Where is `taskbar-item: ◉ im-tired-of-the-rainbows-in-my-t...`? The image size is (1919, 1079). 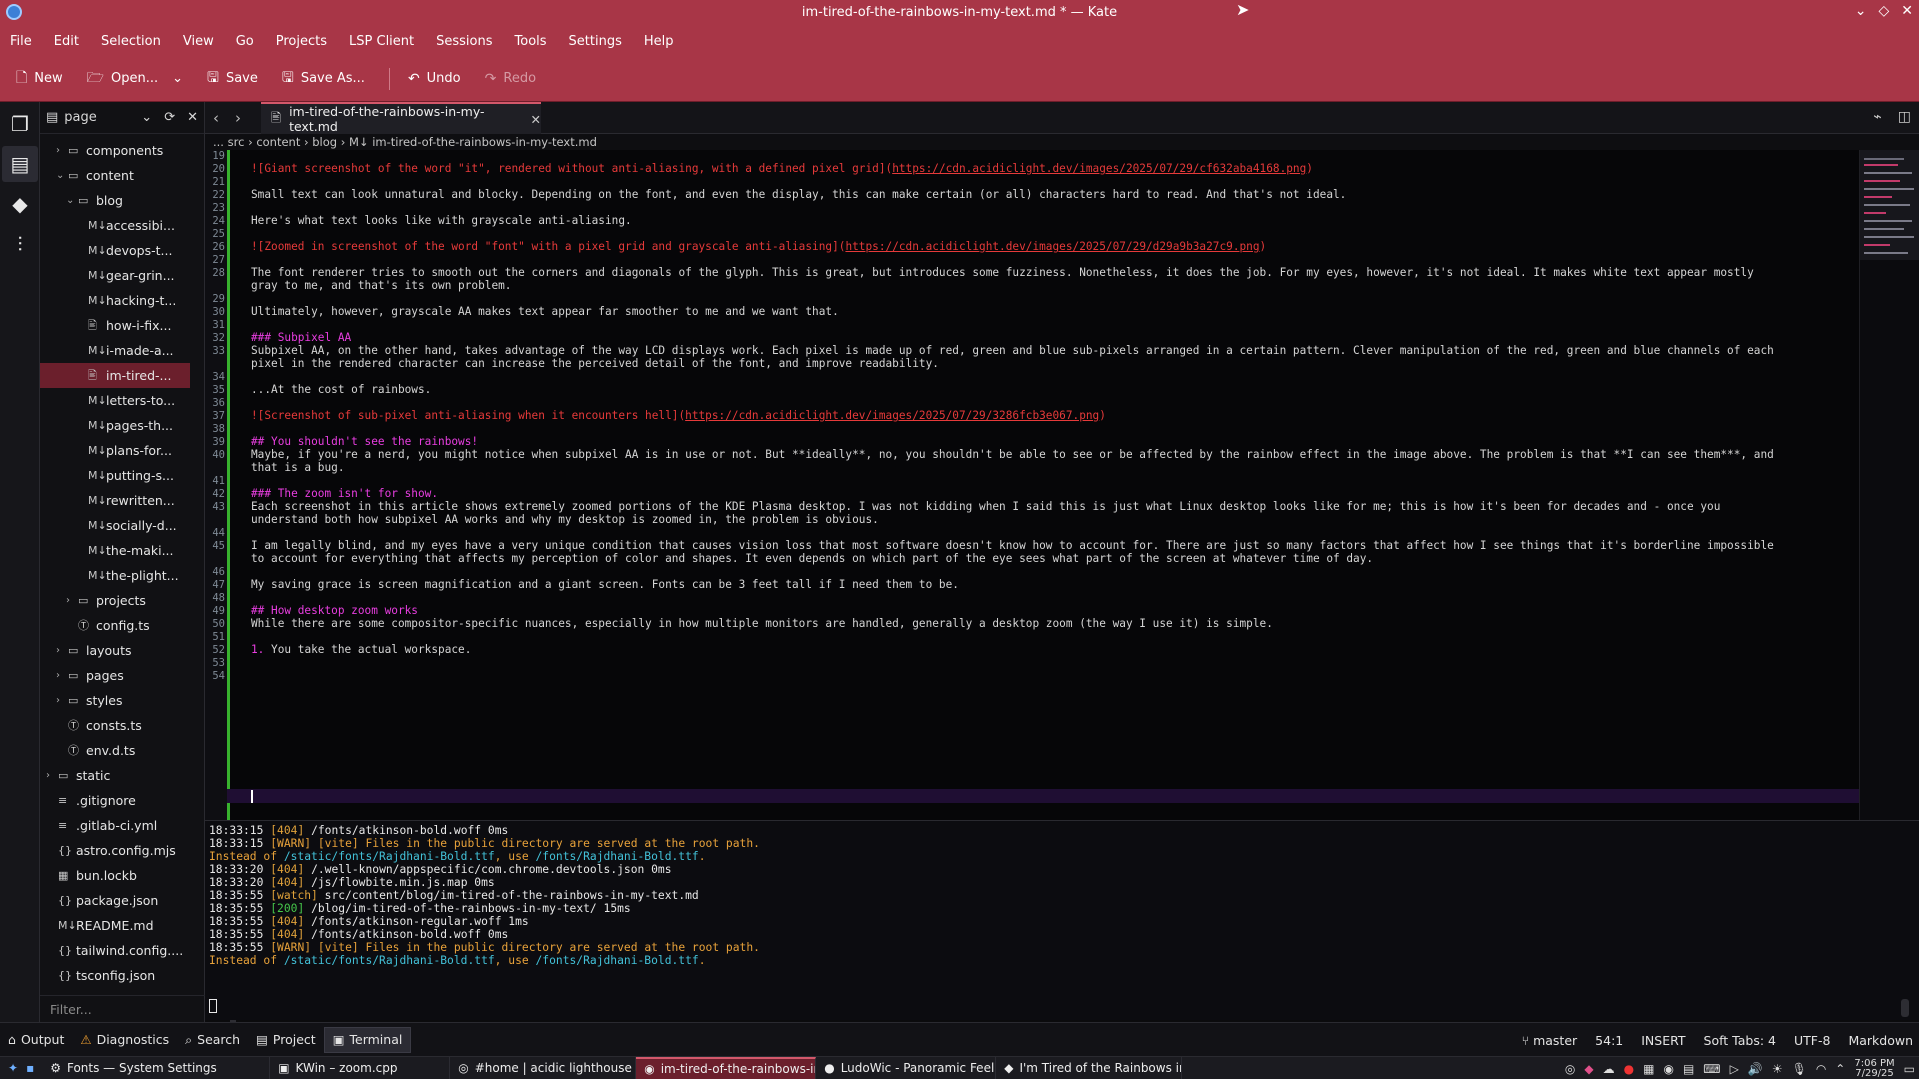 taskbar-item: ◉ im-tired-of-the-rainbows-in-my-t... is located at coordinates (726, 1067).